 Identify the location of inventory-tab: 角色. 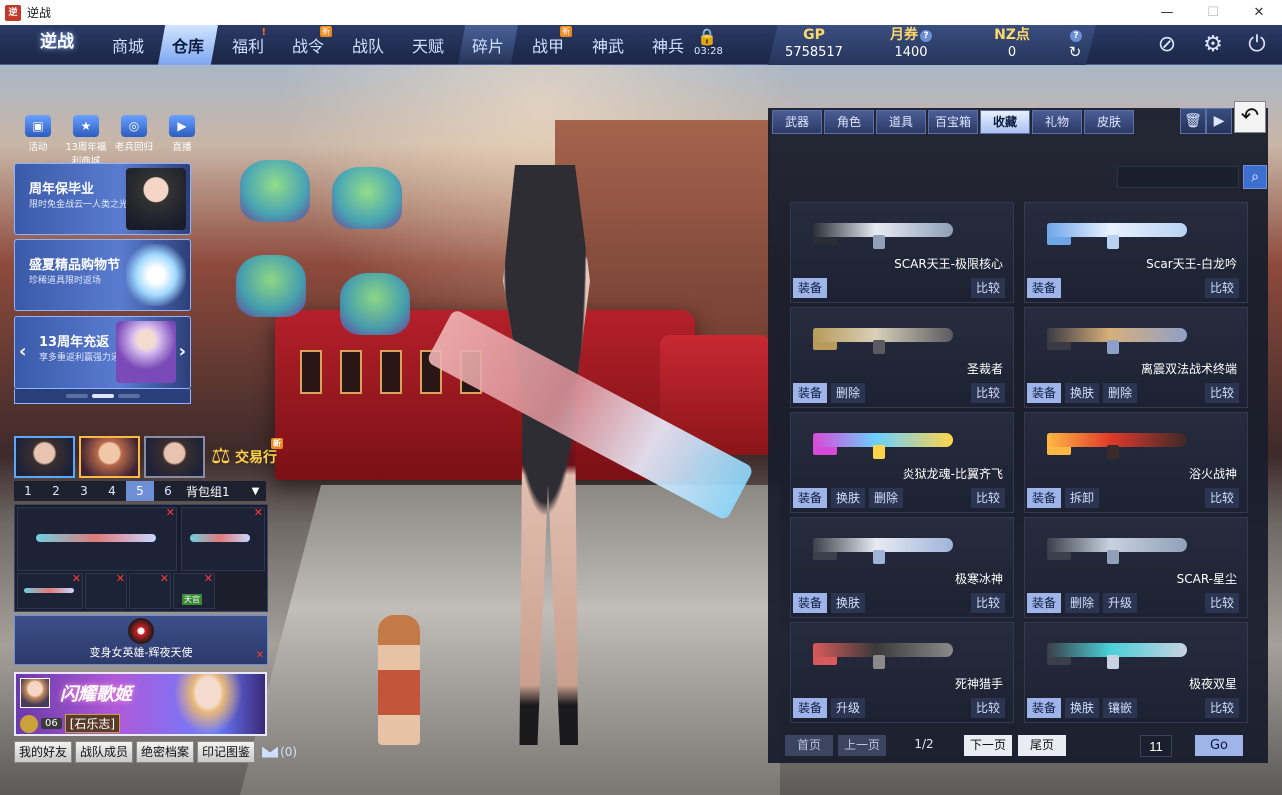
(849, 122).